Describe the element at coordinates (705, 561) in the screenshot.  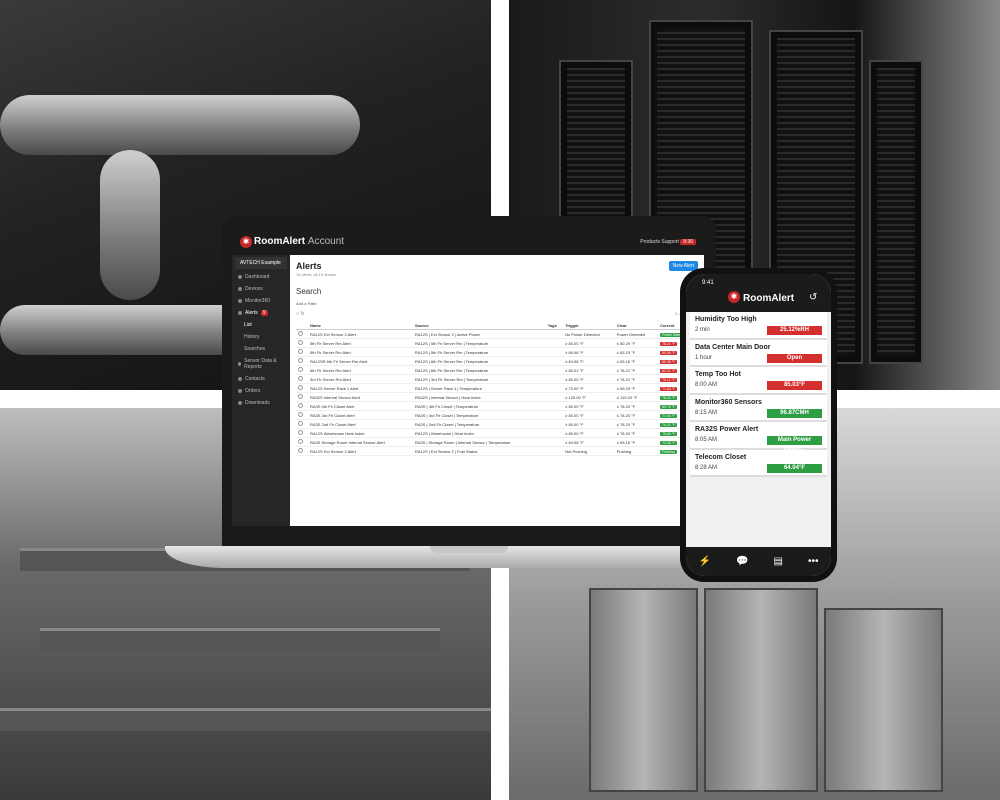
I see `alerts-bolt-icon: ⚡` at that location.